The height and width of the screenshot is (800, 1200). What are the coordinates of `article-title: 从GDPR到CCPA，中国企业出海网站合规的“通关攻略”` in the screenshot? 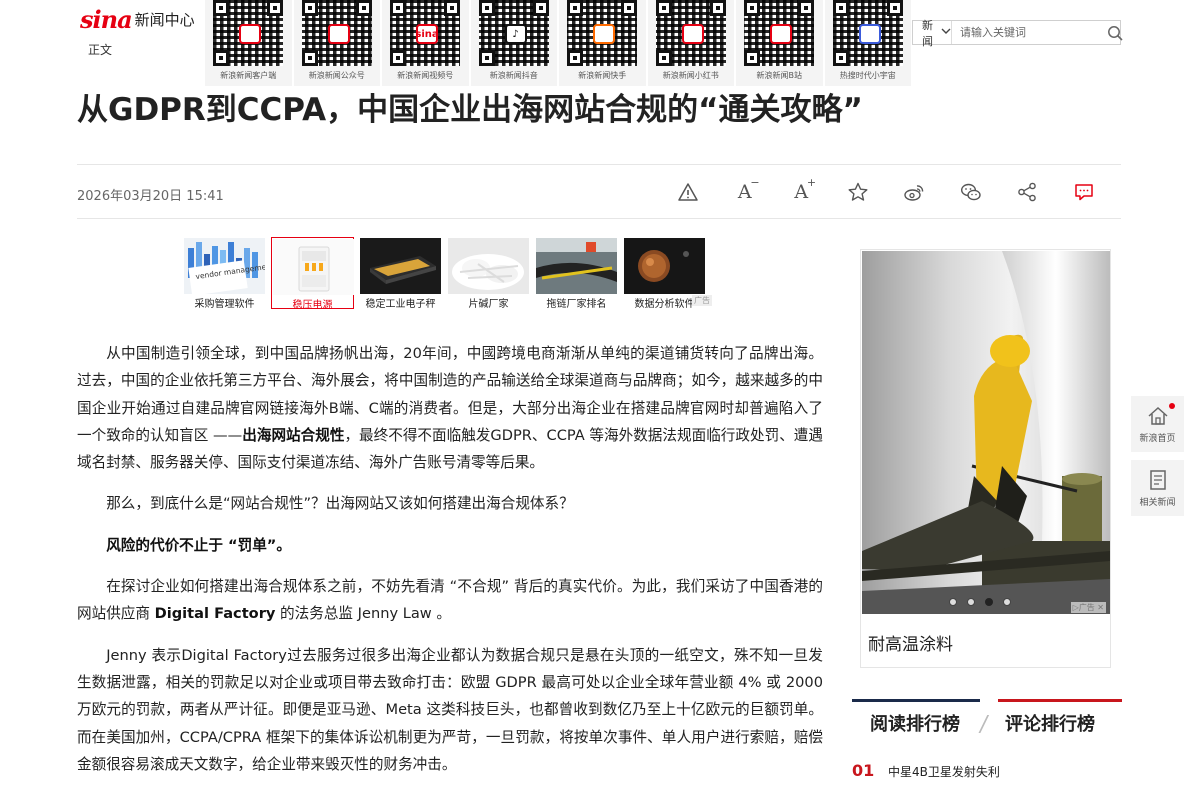 It's located at (470, 110).